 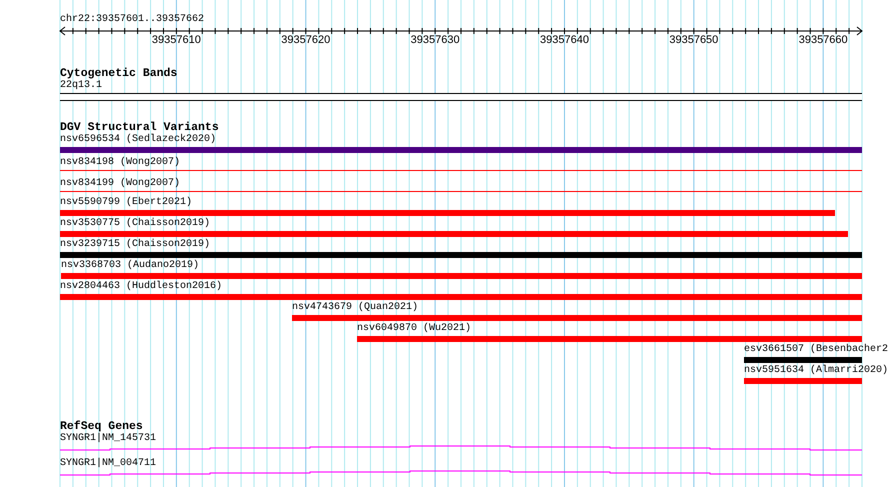 What do you see at coordinates (135, 224) in the screenshot?
I see `variant-label: nsv3530775 (Chaisson2019)` at bounding box center [135, 224].